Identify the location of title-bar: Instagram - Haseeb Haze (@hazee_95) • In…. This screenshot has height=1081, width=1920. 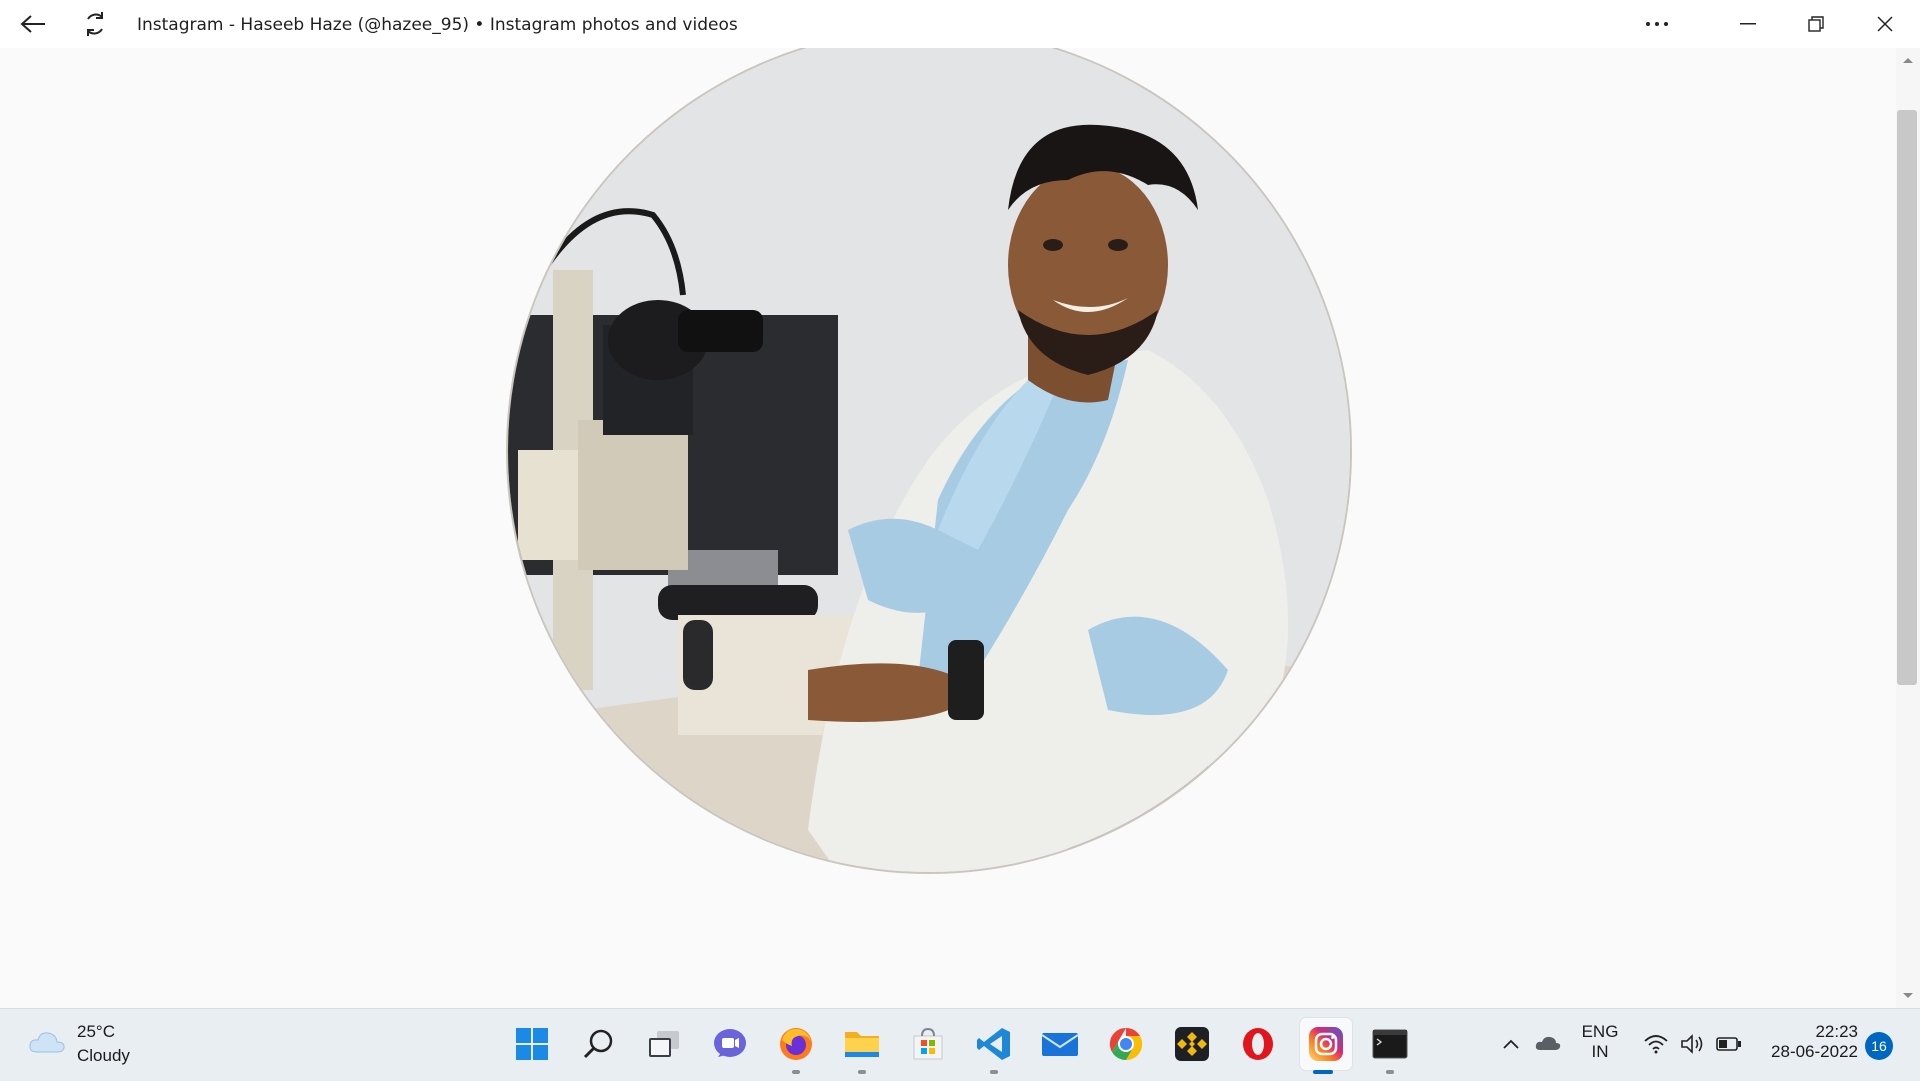
(960, 24).